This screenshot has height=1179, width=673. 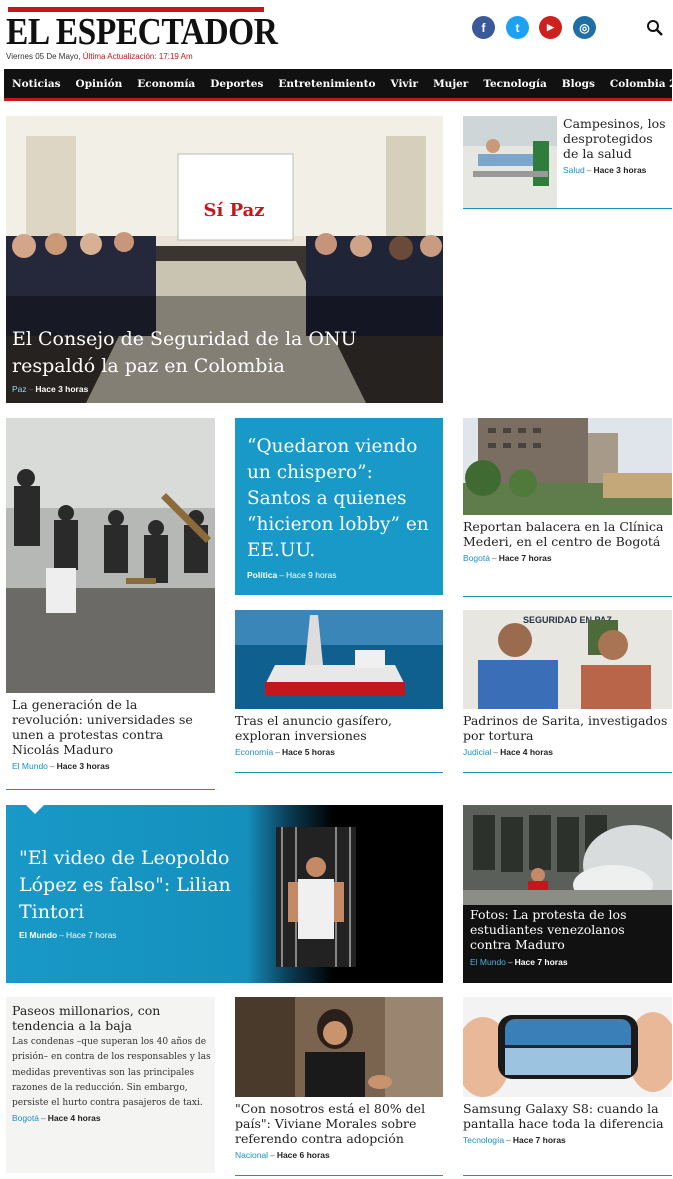 I want to click on leopoldo-meta: El Mundo – Hace 7 horas, so click(x=68, y=935).